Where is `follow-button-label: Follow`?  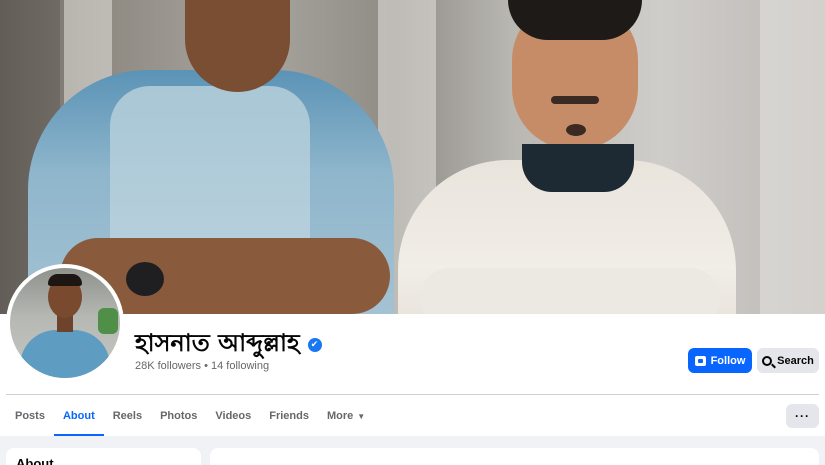 follow-button-label: Follow is located at coordinates (728, 360).